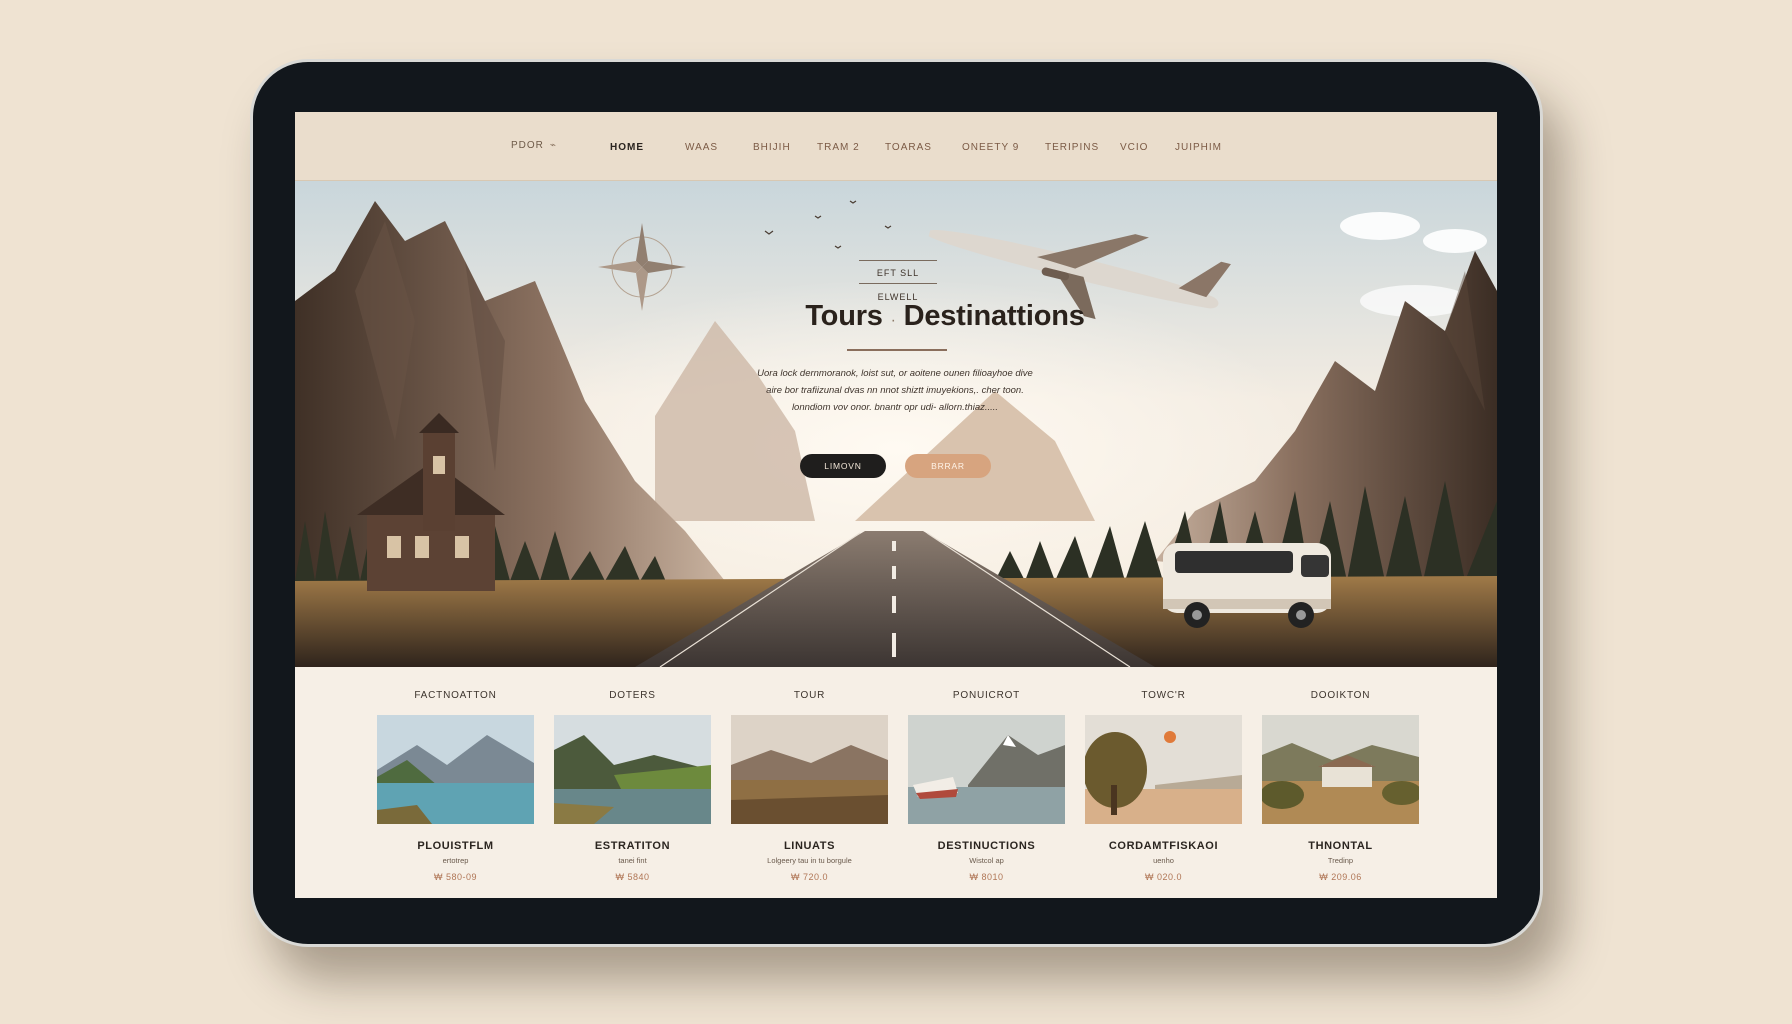  Describe the element at coordinates (1163, 860) in the screenshot. I see `card-subtitle: uenho` at that location.